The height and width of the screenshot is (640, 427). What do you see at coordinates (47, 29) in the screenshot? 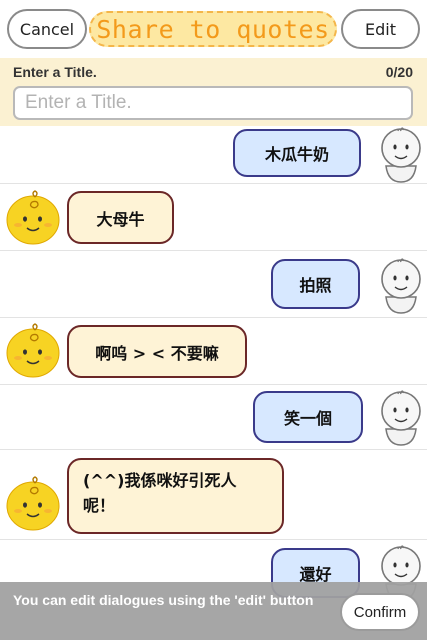
I see `cancel-button: Cancel` at bounding box center [47, 29].